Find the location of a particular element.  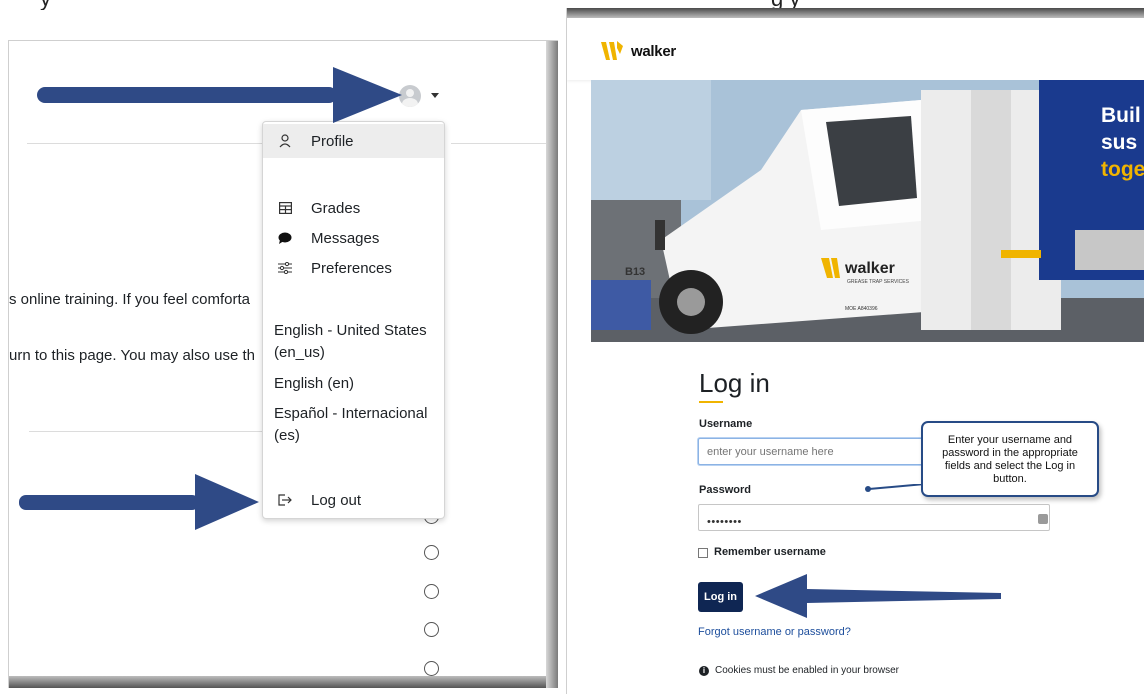

menu-item-label: Grades is located at coordinates (336, 208).